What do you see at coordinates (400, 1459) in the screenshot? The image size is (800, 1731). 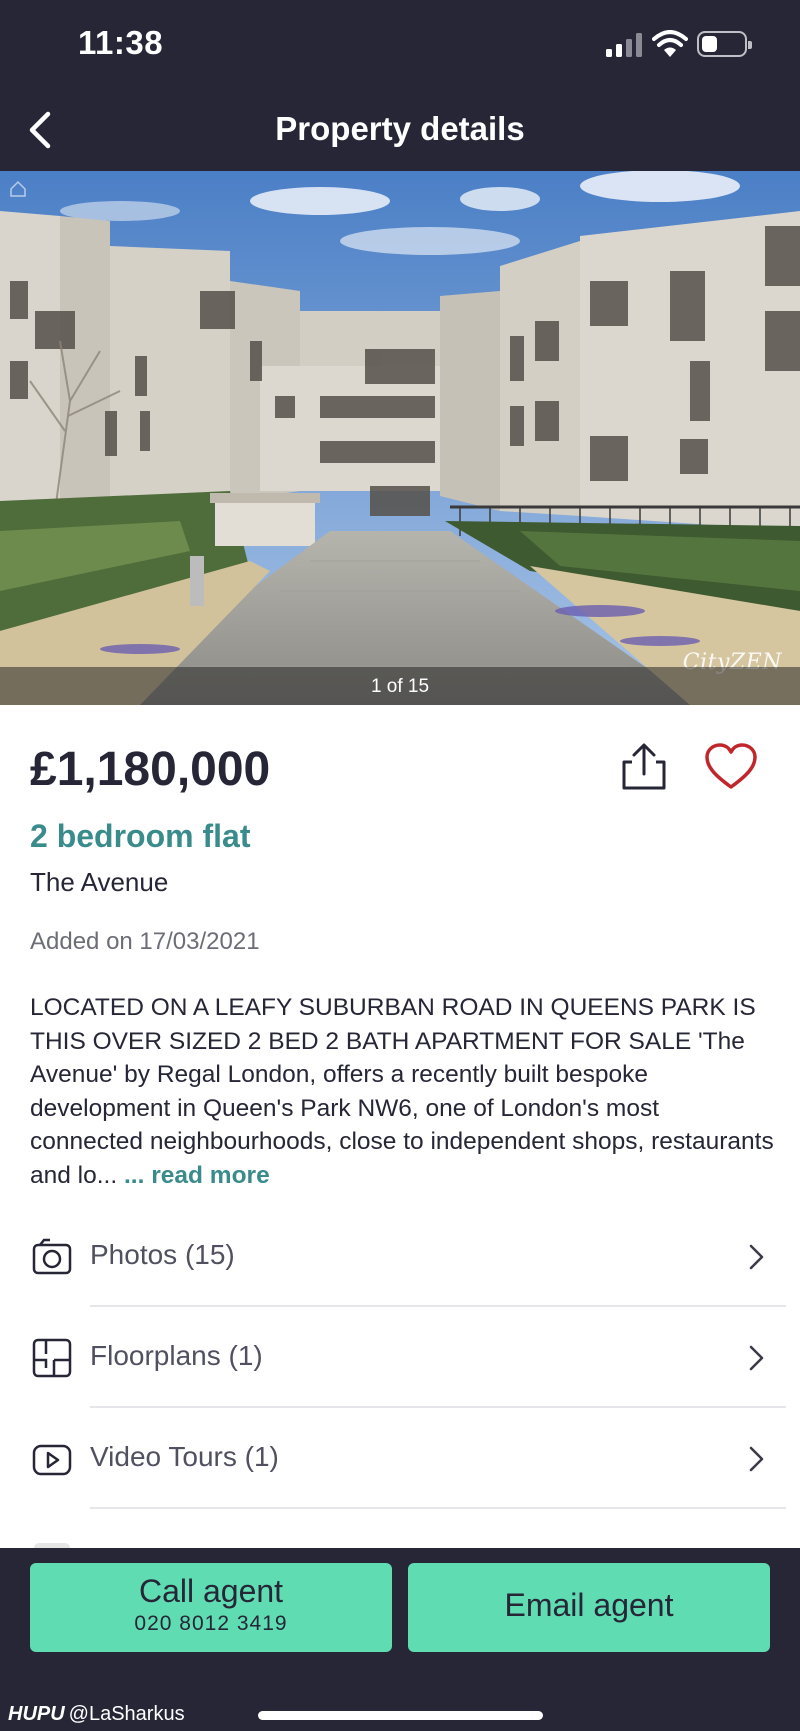 I see `video-tours-row: Video Tours (1)` at bounding box center [400, 1459].